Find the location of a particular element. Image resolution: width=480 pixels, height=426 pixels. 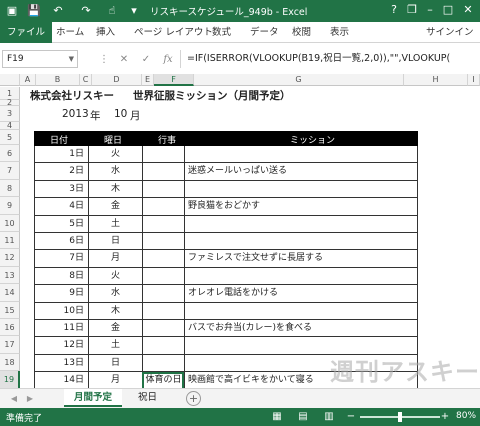

minimize-icon: – is located at coordinates (430, 10).